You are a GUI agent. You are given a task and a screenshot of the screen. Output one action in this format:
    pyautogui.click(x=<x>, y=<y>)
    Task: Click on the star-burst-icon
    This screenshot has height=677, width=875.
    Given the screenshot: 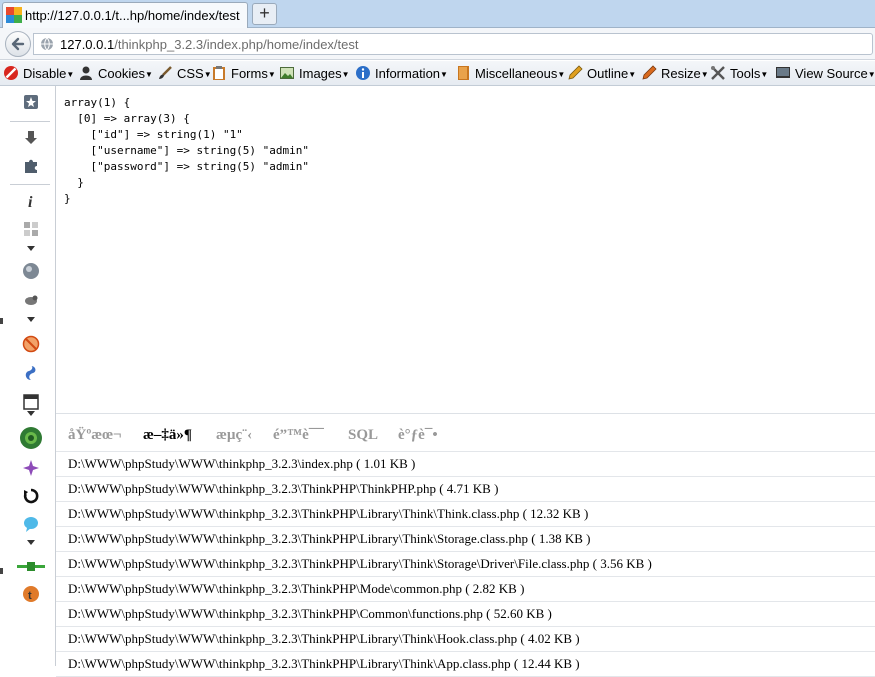 What is the action you would take?
    pyautogui.click(x=31, y=468)
    